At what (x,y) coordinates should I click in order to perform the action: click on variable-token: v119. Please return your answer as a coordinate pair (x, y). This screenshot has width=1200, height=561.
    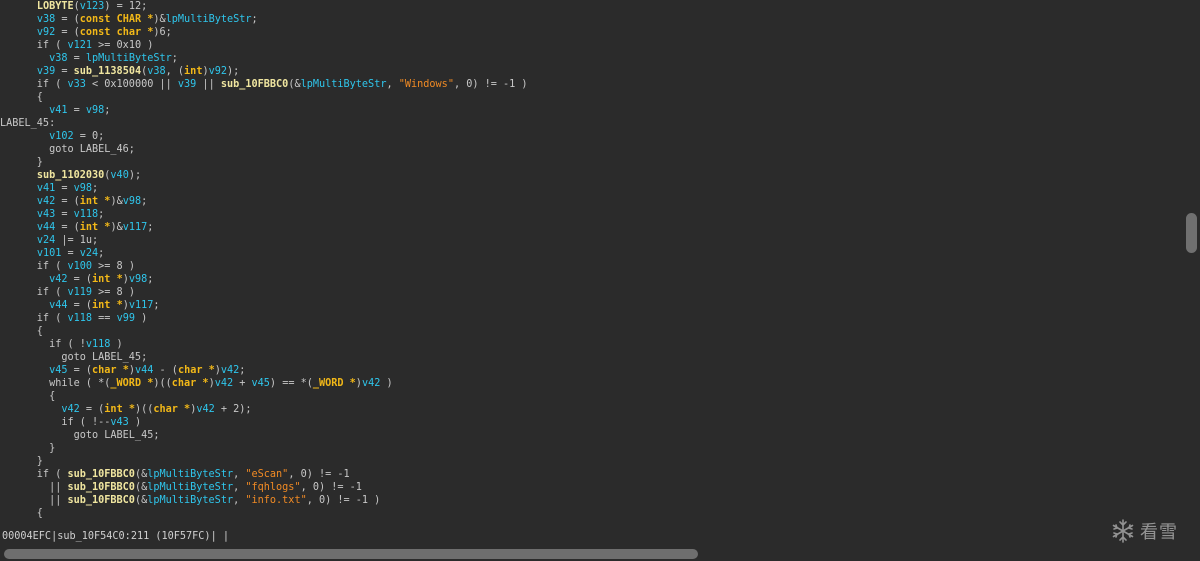
    Looking at the image, I should click on (79, 292).